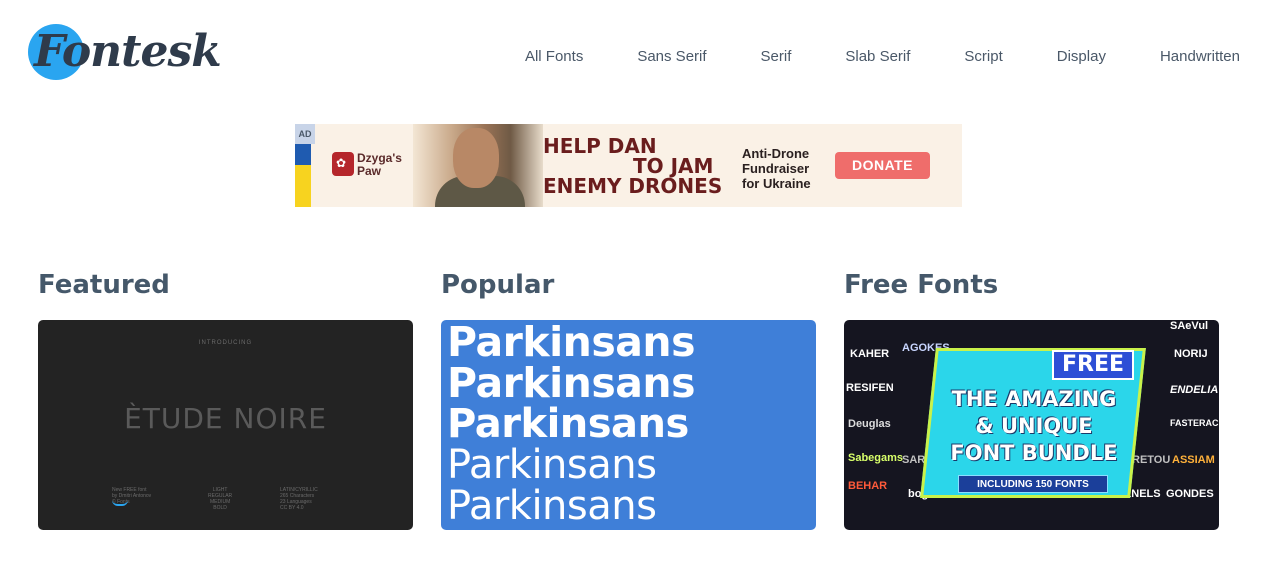  I want to click on font-tile: FASTERACE, so click(1194, 423).